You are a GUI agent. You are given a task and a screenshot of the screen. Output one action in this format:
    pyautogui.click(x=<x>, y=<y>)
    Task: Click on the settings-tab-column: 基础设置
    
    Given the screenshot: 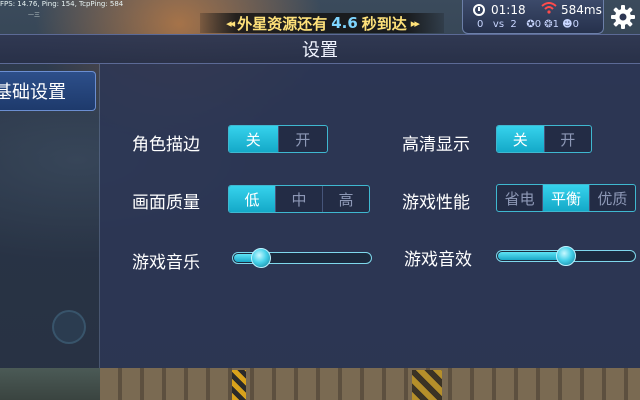 What is the action you would take?
    pyautogui.click(x=50, y=216)
    